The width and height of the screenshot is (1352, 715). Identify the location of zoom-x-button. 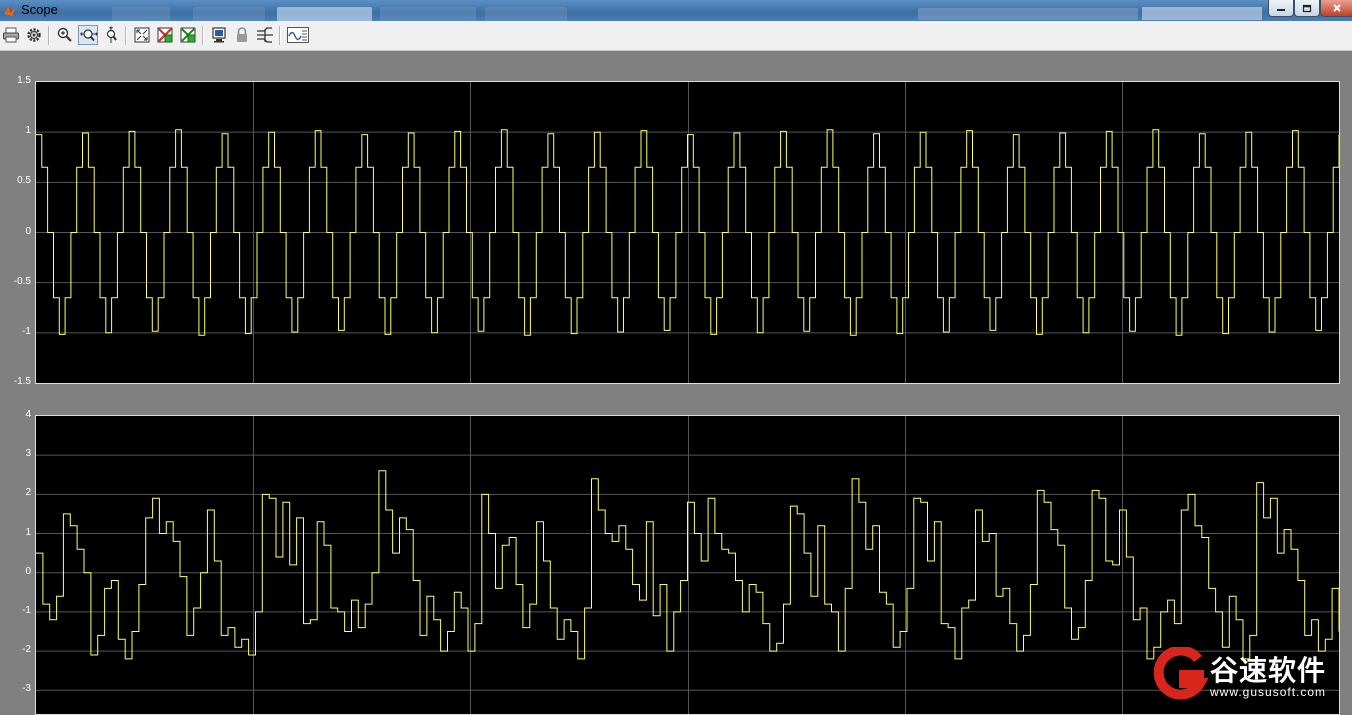
(88, 35).